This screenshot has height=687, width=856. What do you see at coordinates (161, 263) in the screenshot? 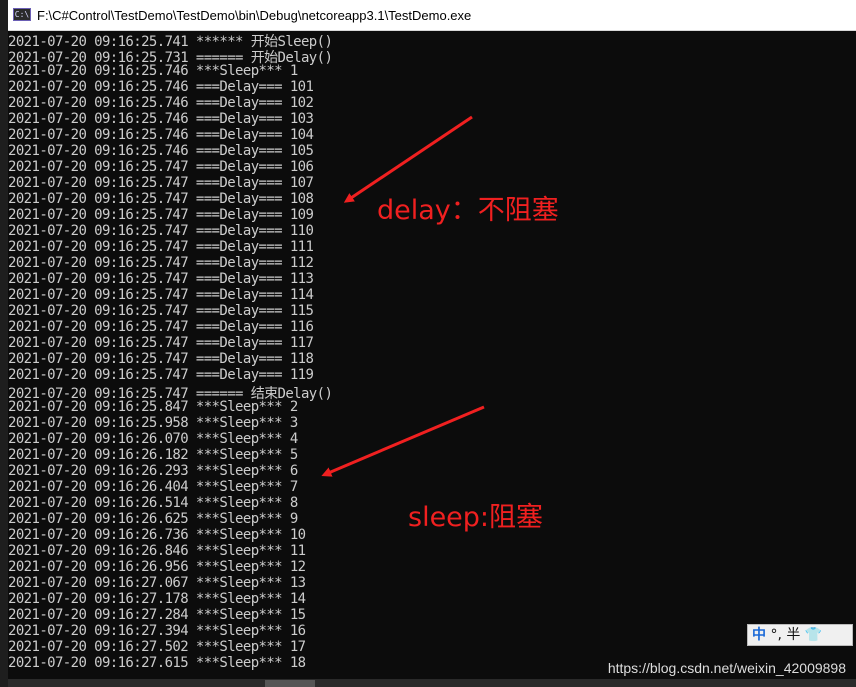
I see `console-line: 2021-07-20 09:16:25.747 ===Delay=== 112` at bounding box center [161, 263].